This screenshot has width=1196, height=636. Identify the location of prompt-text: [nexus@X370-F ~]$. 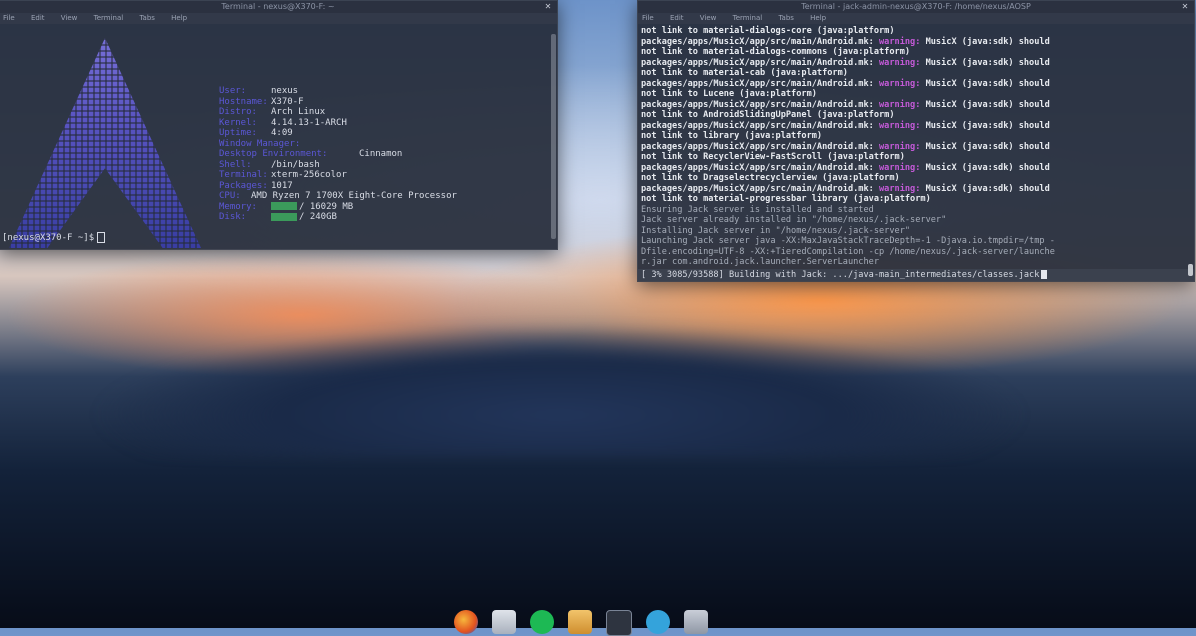
(48, 238).